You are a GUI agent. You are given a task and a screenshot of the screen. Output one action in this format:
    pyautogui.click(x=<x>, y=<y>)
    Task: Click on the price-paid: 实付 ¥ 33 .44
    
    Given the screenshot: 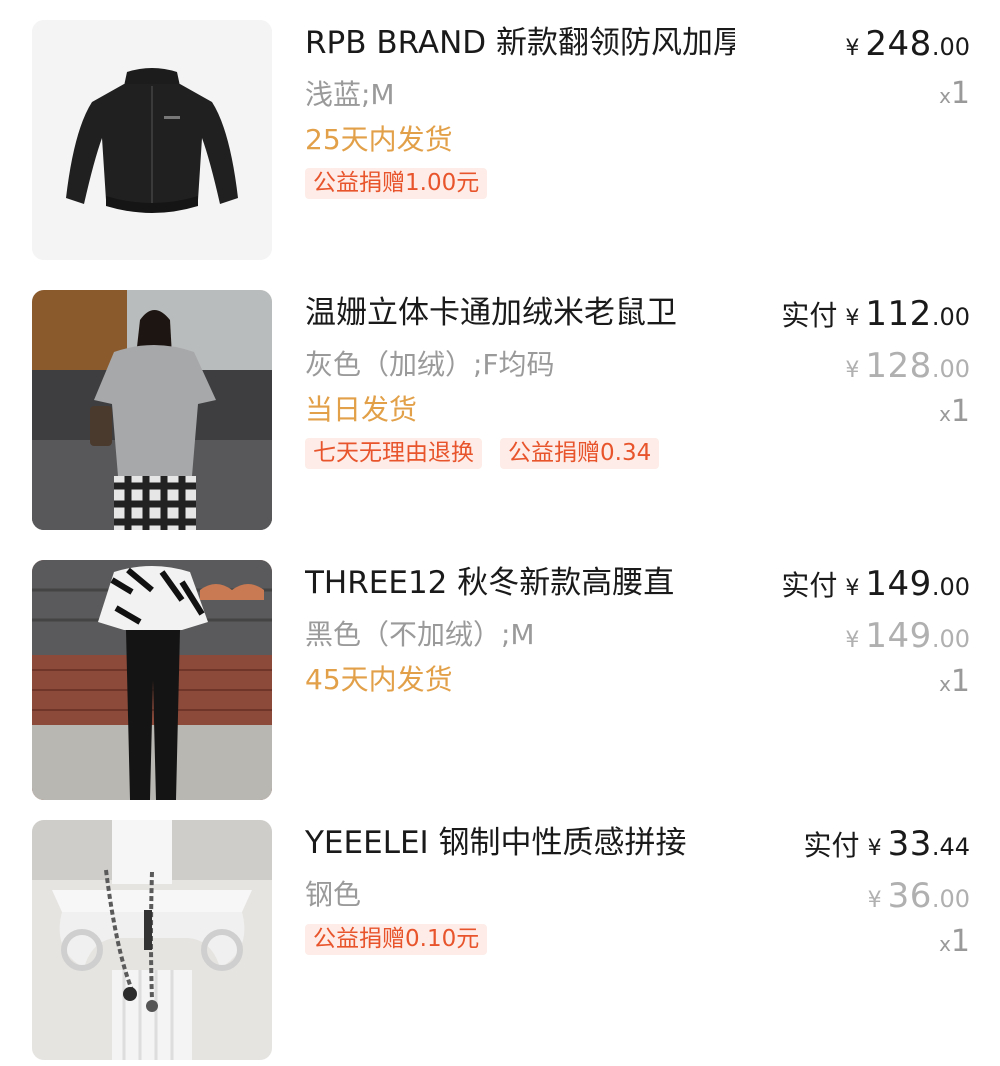 What is the action you would take?
    pyautogui.click(x=887, y=844)
    